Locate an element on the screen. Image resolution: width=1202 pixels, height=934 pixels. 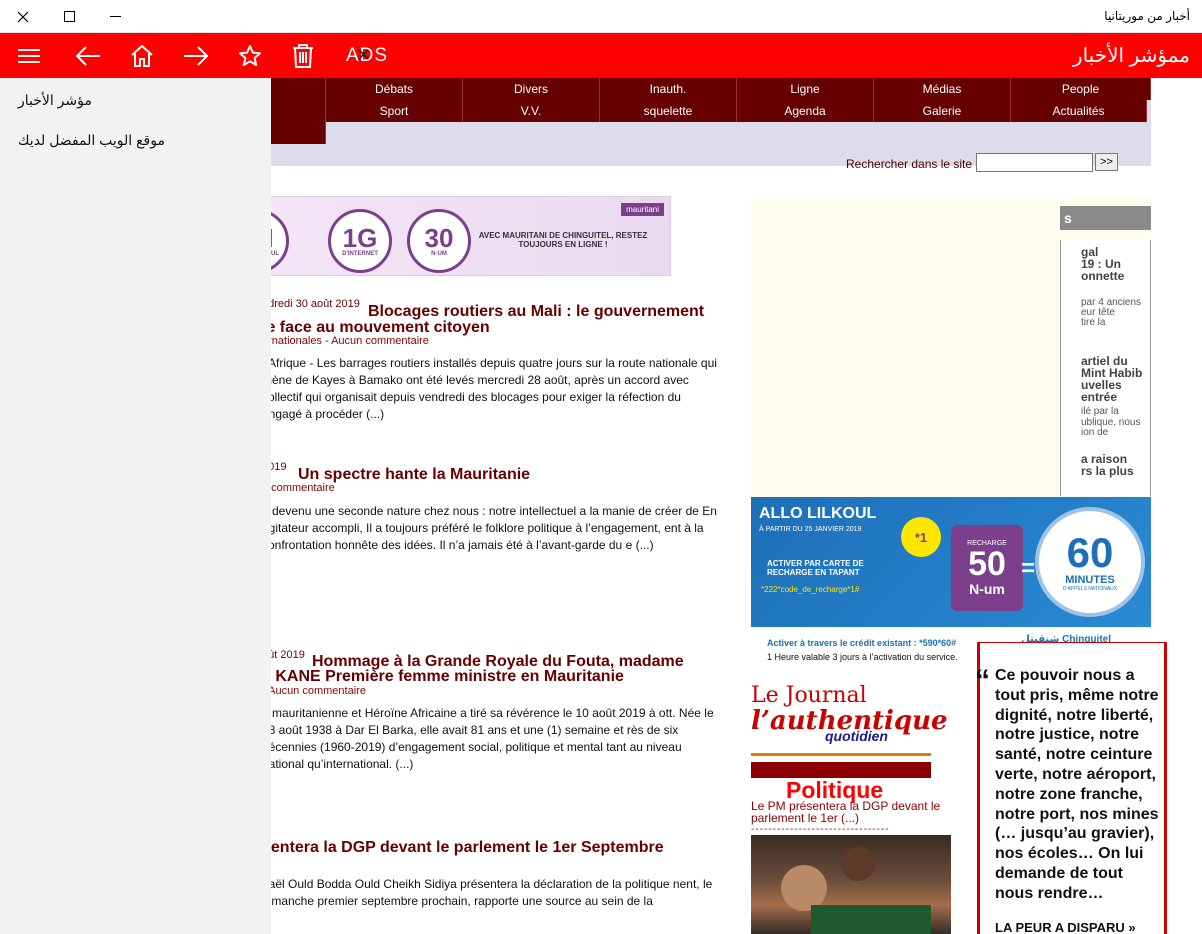
minutes-sub: D'APPELS NATIONAUX is located at coordinates (1090, 589).